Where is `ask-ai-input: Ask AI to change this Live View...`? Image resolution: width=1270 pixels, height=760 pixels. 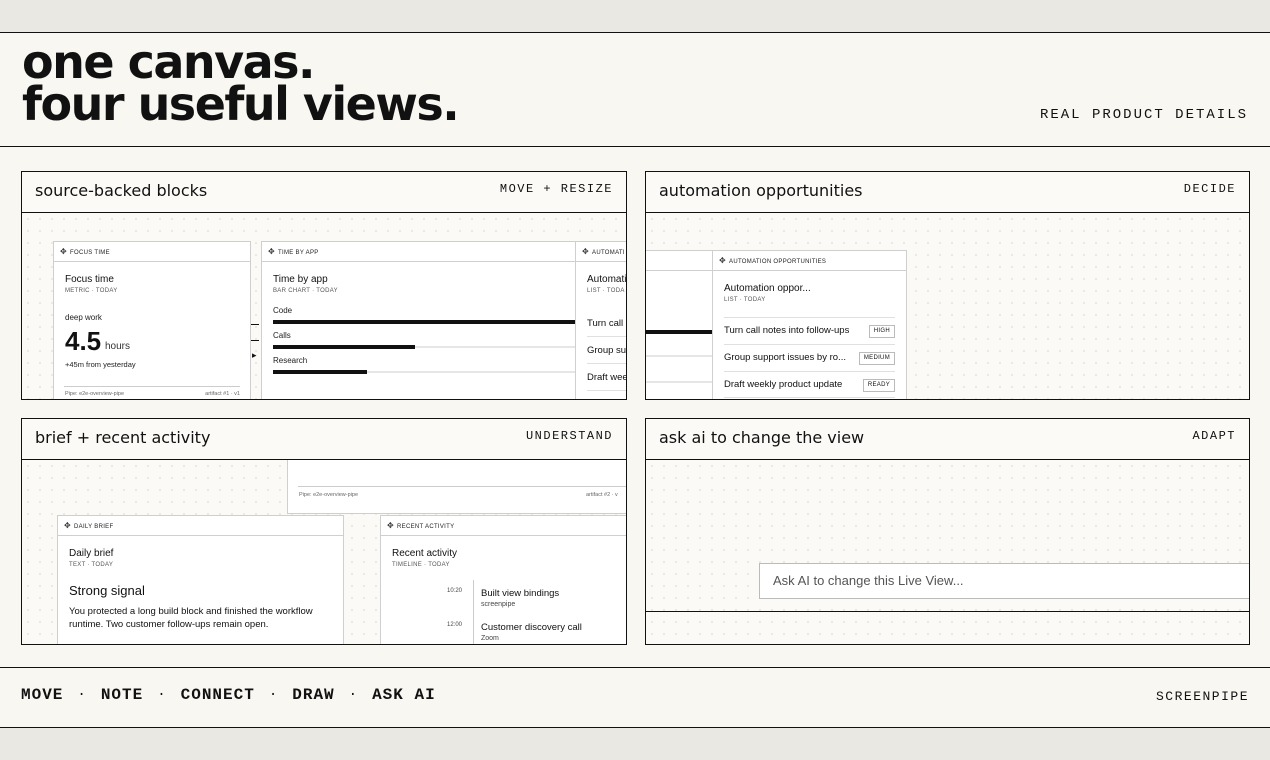 ask-ai-input: Ask AI to change this Live View... is located at coordinates (1004, 581).